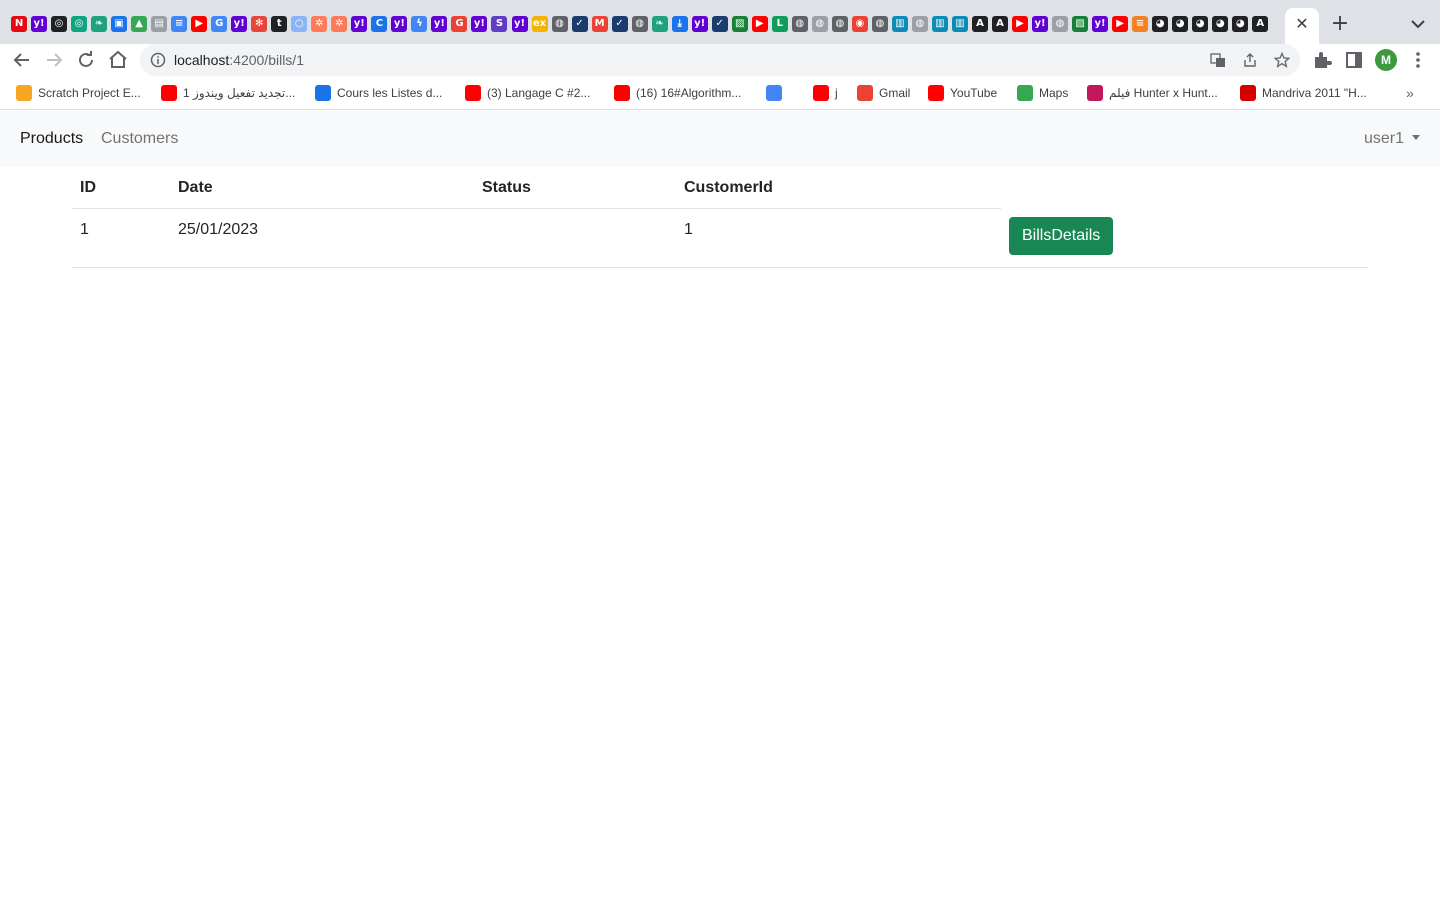 The image size is (1440, 900). Describe the element at coordinates (419, 24) in the screenshot. I see `bolt-icon: ϟ` at that location.